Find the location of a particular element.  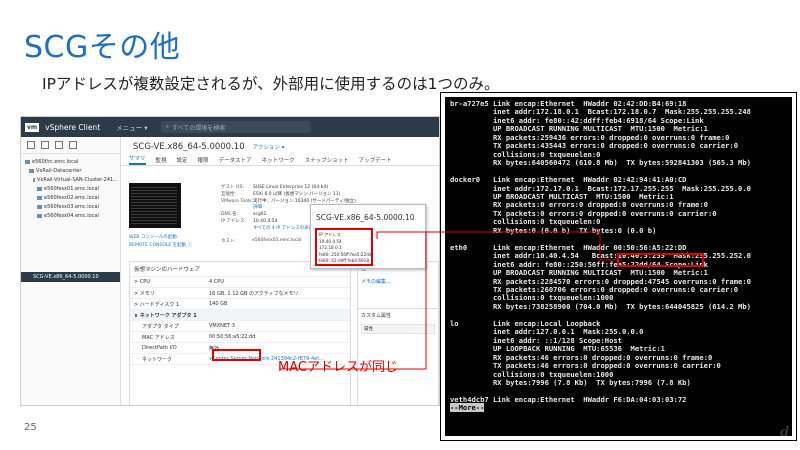

hw-row-cpu: > CPU 4 CPU is located at coordinates (240, 282).